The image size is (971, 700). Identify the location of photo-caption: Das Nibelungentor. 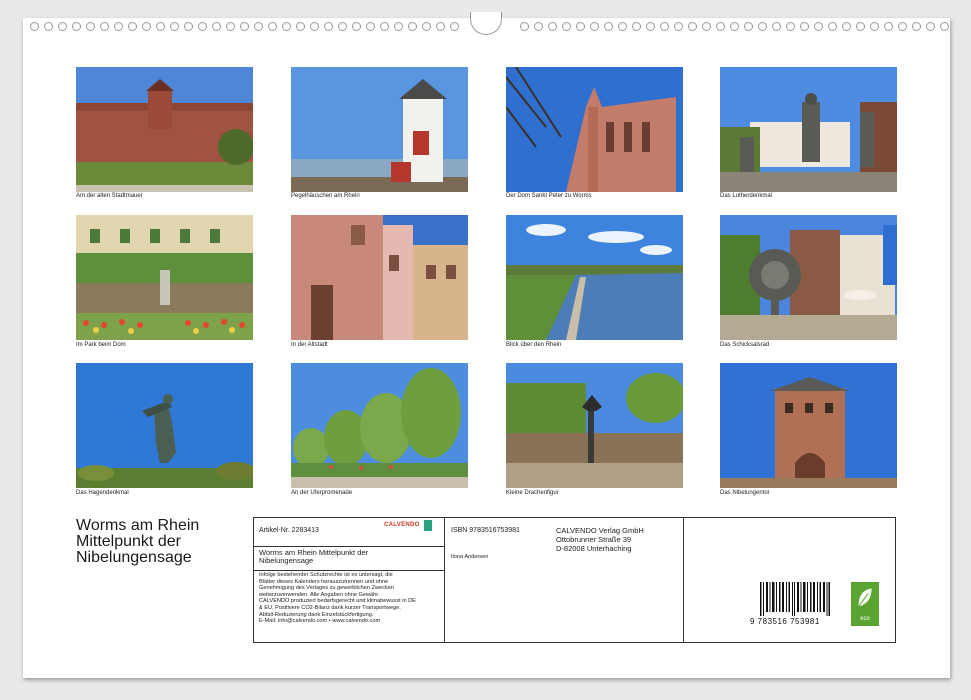
(745, 493).